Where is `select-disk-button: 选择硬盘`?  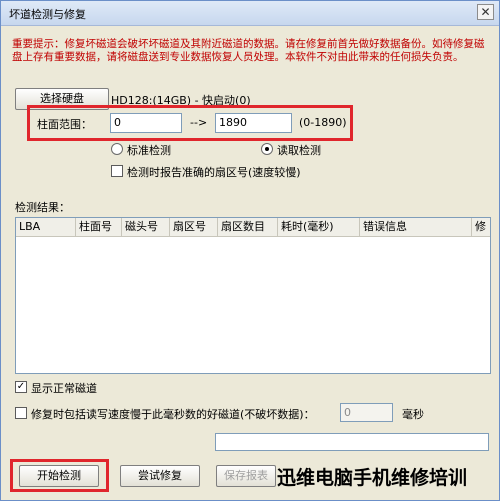
select-disk-button: 选择硬盘 is located at coordinates (62, 99).